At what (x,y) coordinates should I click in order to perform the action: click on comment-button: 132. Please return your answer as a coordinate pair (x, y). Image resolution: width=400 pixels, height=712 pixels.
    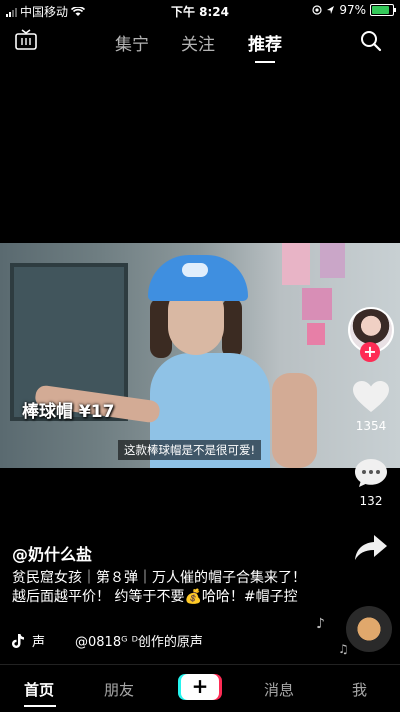
    Looking at the image, I should click on (371, 482).